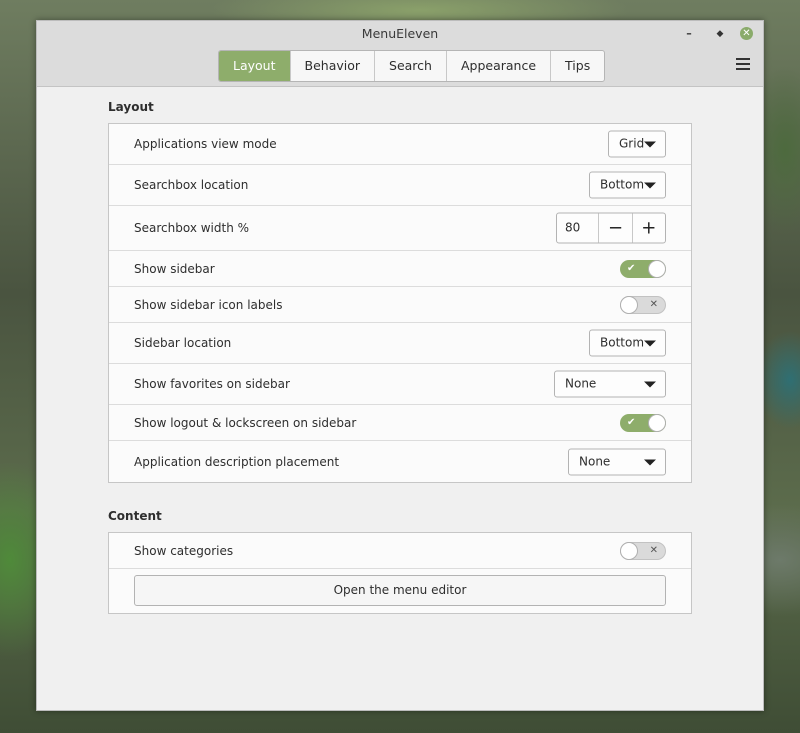 The width and height of the screenshot is (800, 733). I want to click on tab-bar: Layout Behavior Search Appearance Tips, so click(412, 66).